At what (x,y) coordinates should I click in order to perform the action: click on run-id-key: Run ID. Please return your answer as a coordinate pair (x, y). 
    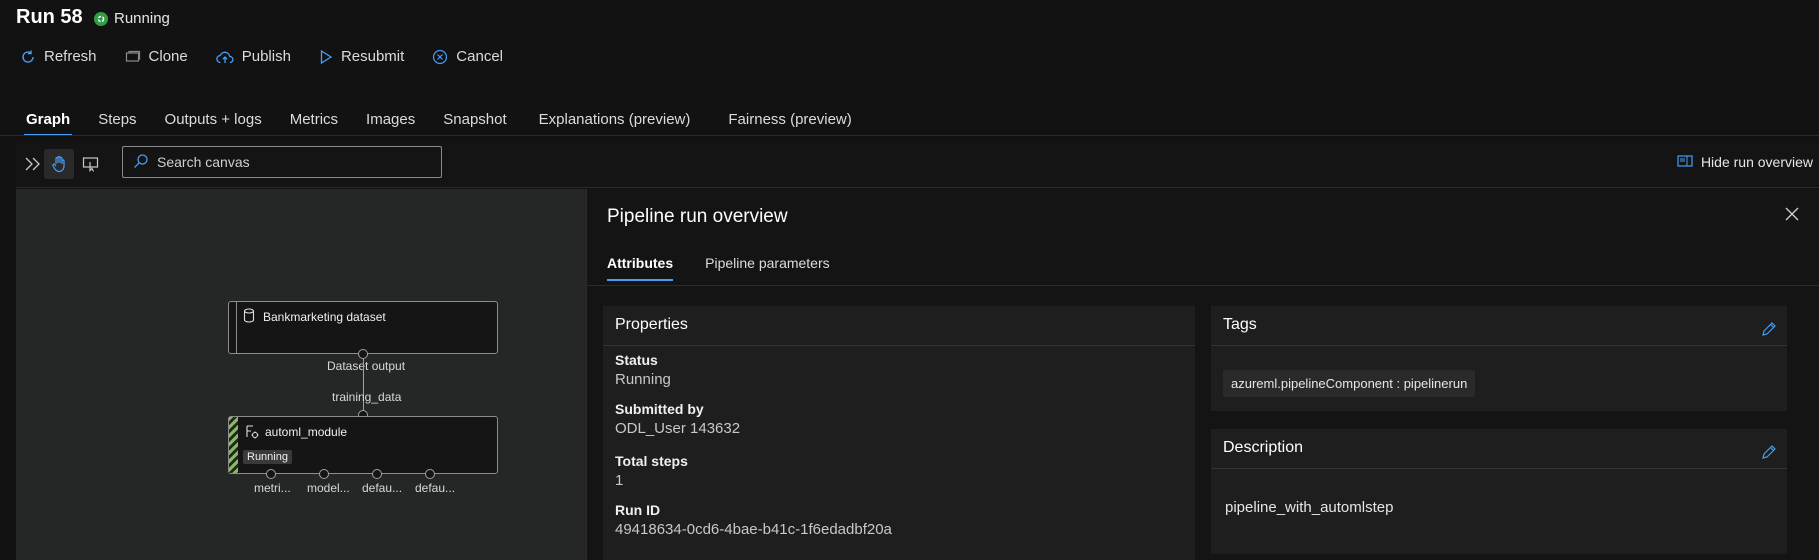
    Looking at the image, I should click on (638, 510).